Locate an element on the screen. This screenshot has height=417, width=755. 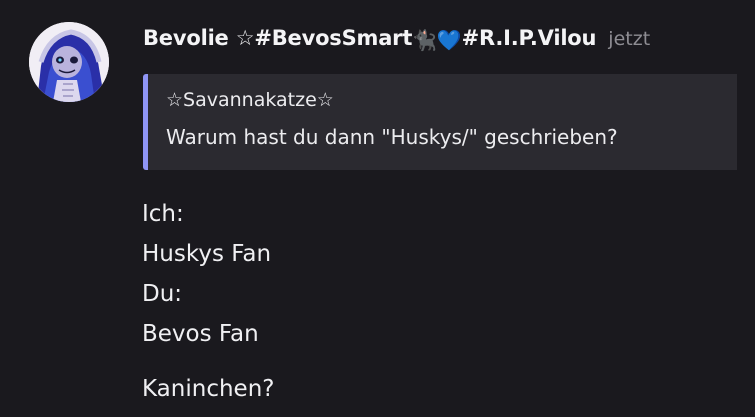
username-prefix: Bevolie ☆#BevosSmart is located at coordinates (278, 38).